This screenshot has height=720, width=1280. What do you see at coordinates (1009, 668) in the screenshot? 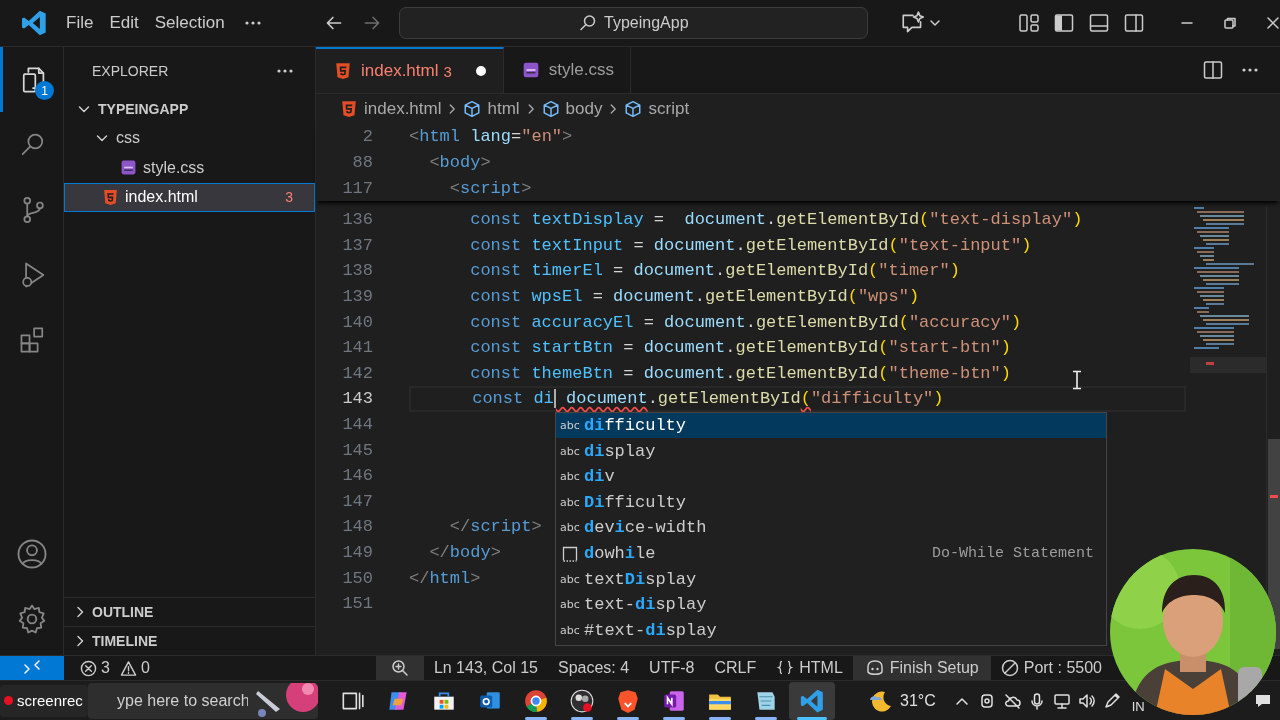
I see `blocked-icon` at bounding box center [1009, 668].